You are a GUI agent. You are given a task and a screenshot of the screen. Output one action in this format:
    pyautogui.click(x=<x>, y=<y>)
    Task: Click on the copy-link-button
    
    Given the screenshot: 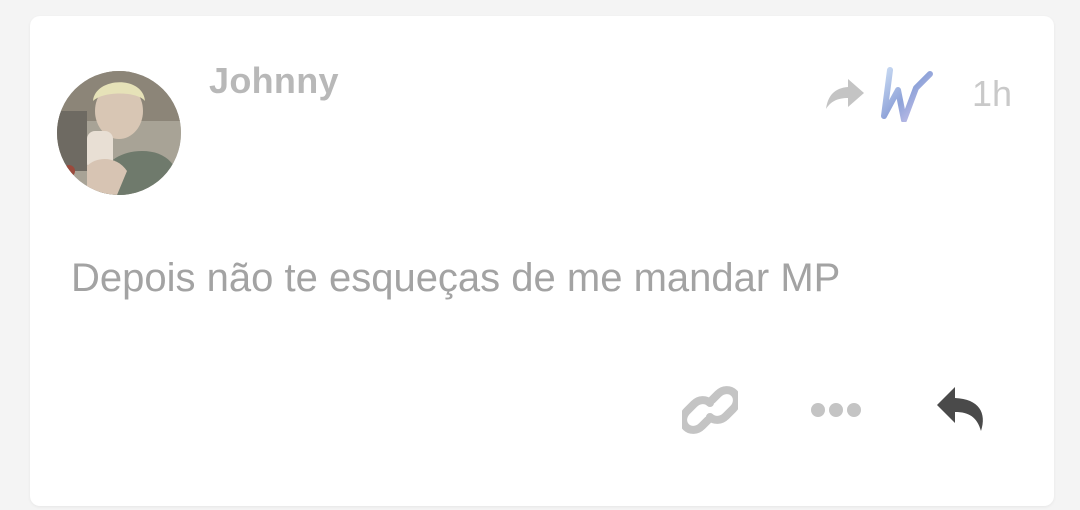 What is the action you would take?
    pyautogui.click(x=710, y=410)
    